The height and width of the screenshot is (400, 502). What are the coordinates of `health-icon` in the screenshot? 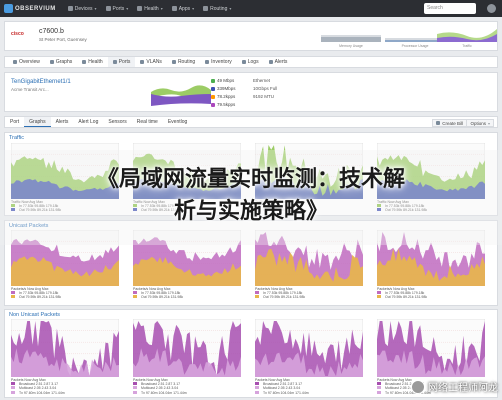 It's located at (140, 8).